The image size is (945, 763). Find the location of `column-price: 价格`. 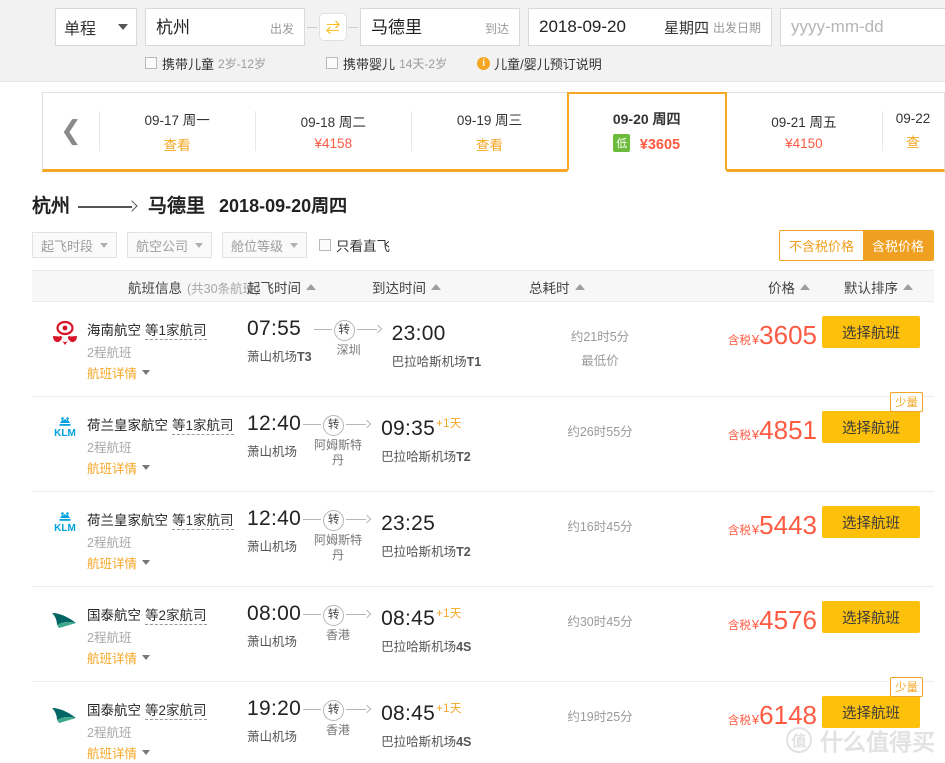

column-price: 价格 is located at coordinates (789, 287).